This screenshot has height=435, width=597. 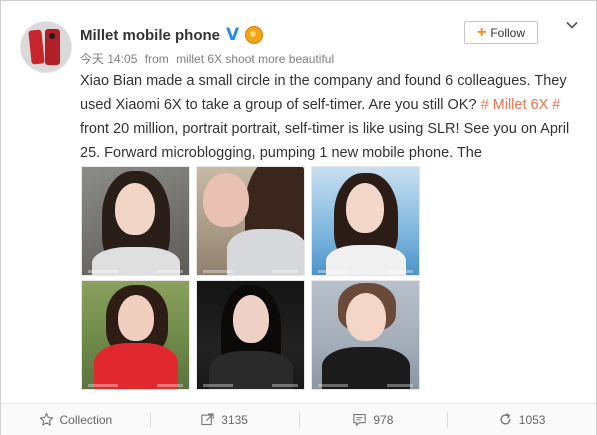 I want to click on post-time: 今天 14:05, so click(x=108, y=59).